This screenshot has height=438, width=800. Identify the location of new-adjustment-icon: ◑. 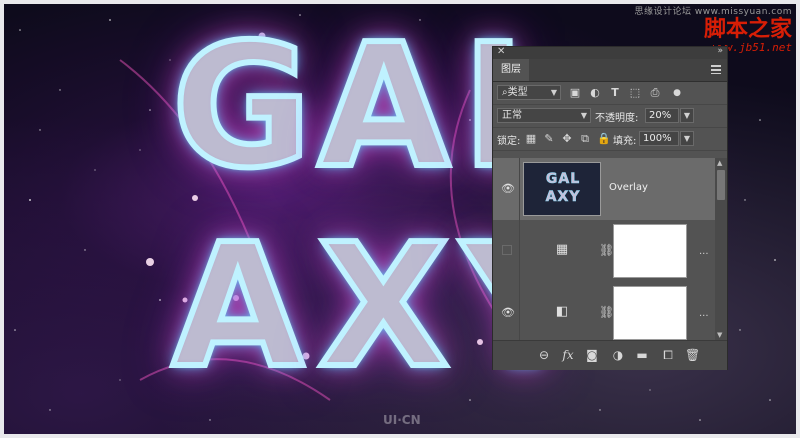
(618, 355).